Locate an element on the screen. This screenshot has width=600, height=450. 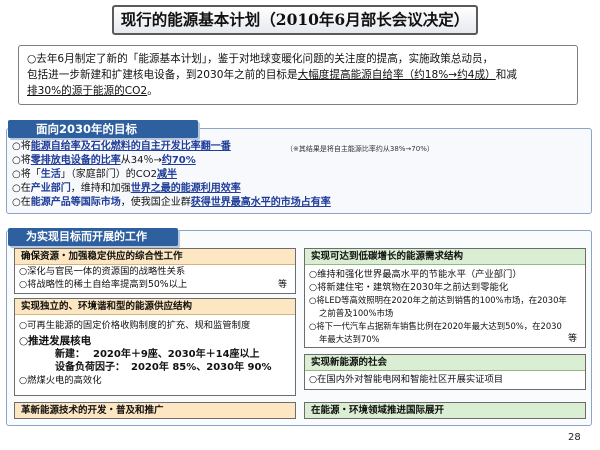
independent-header: 实现独立的、环境谐和型的能源供应结构 is located at coordinates (155, 307).